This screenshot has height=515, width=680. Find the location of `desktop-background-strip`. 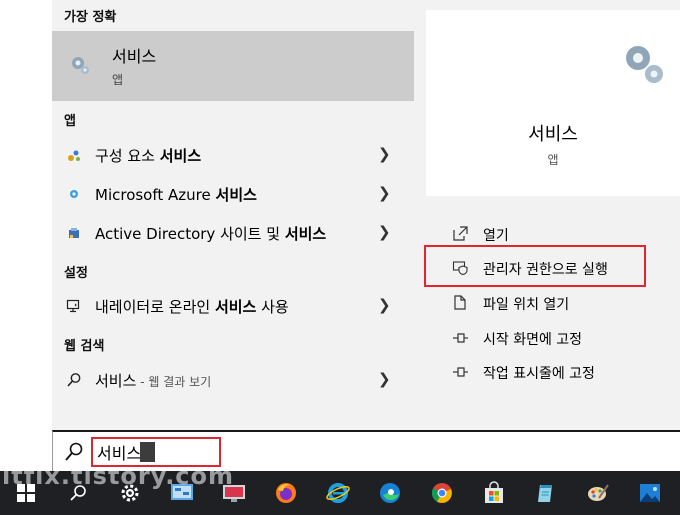

desktop-background-strip is located at coordinates (26, 215).